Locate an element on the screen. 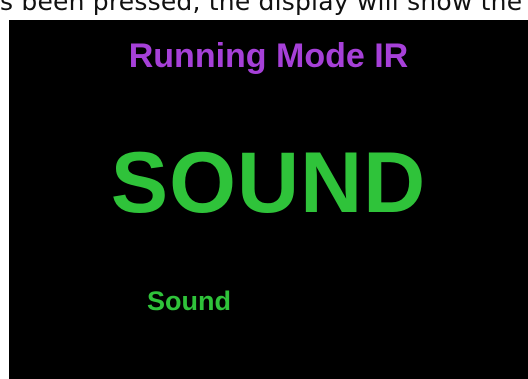  running-mode-title: Running Mode IR is located at coordinates (268, 56).